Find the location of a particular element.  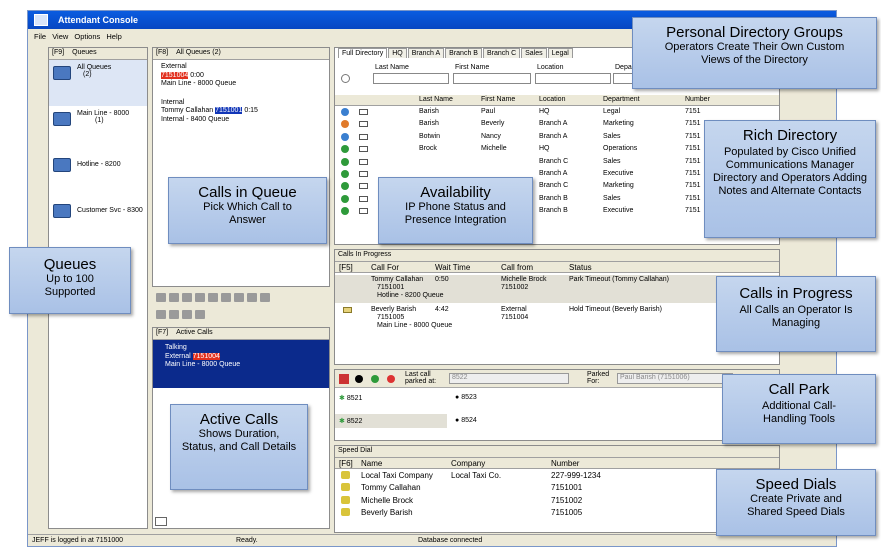

camp-icon is located at coordinates (187, 314).